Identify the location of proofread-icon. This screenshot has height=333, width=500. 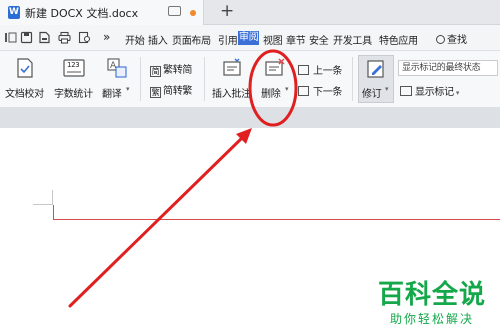
(25, 68).